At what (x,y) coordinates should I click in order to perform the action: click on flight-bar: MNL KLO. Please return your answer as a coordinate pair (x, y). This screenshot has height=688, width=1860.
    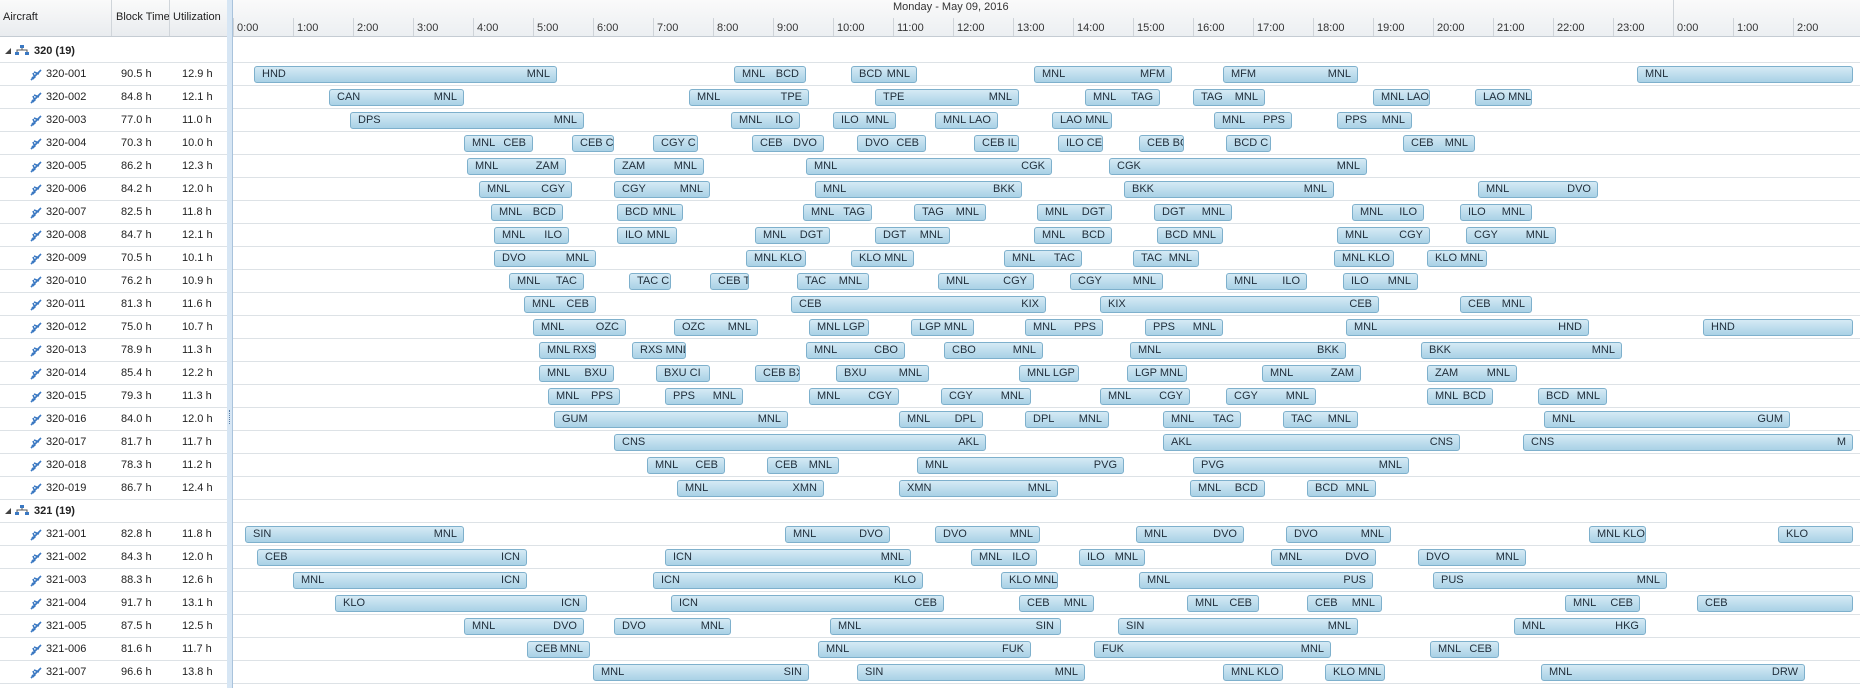
    Looking at the image, I should click on (1364, 258).